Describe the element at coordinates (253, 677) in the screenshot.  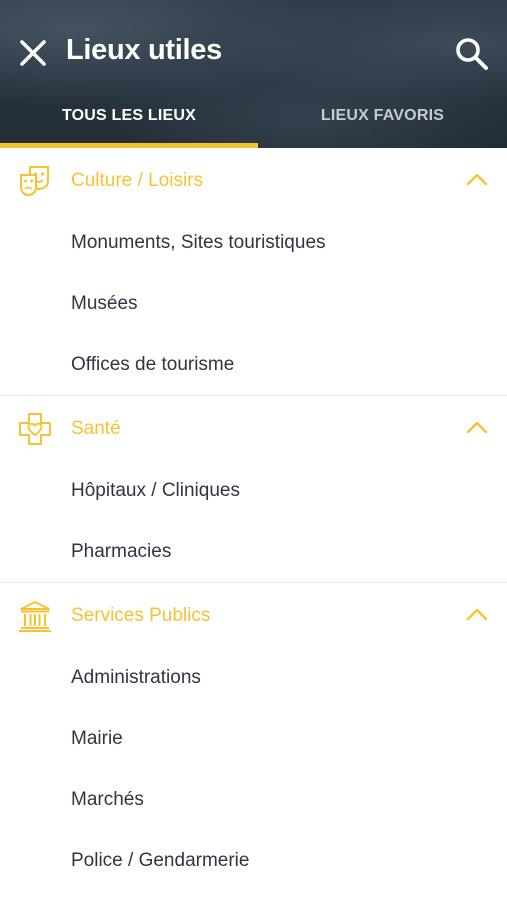
I see `list-item: Administrations` at that location.